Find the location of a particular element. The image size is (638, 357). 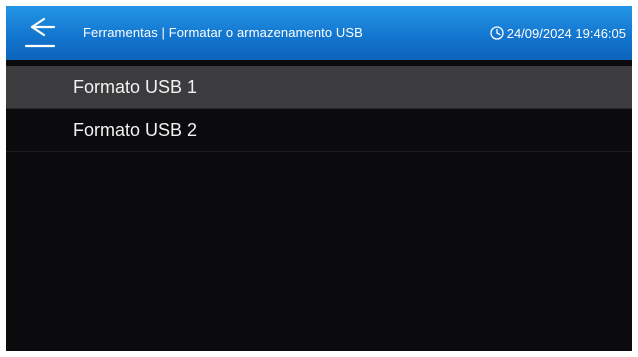

list-item-label: Formato USB 1 is located at coordinates (135, 87).